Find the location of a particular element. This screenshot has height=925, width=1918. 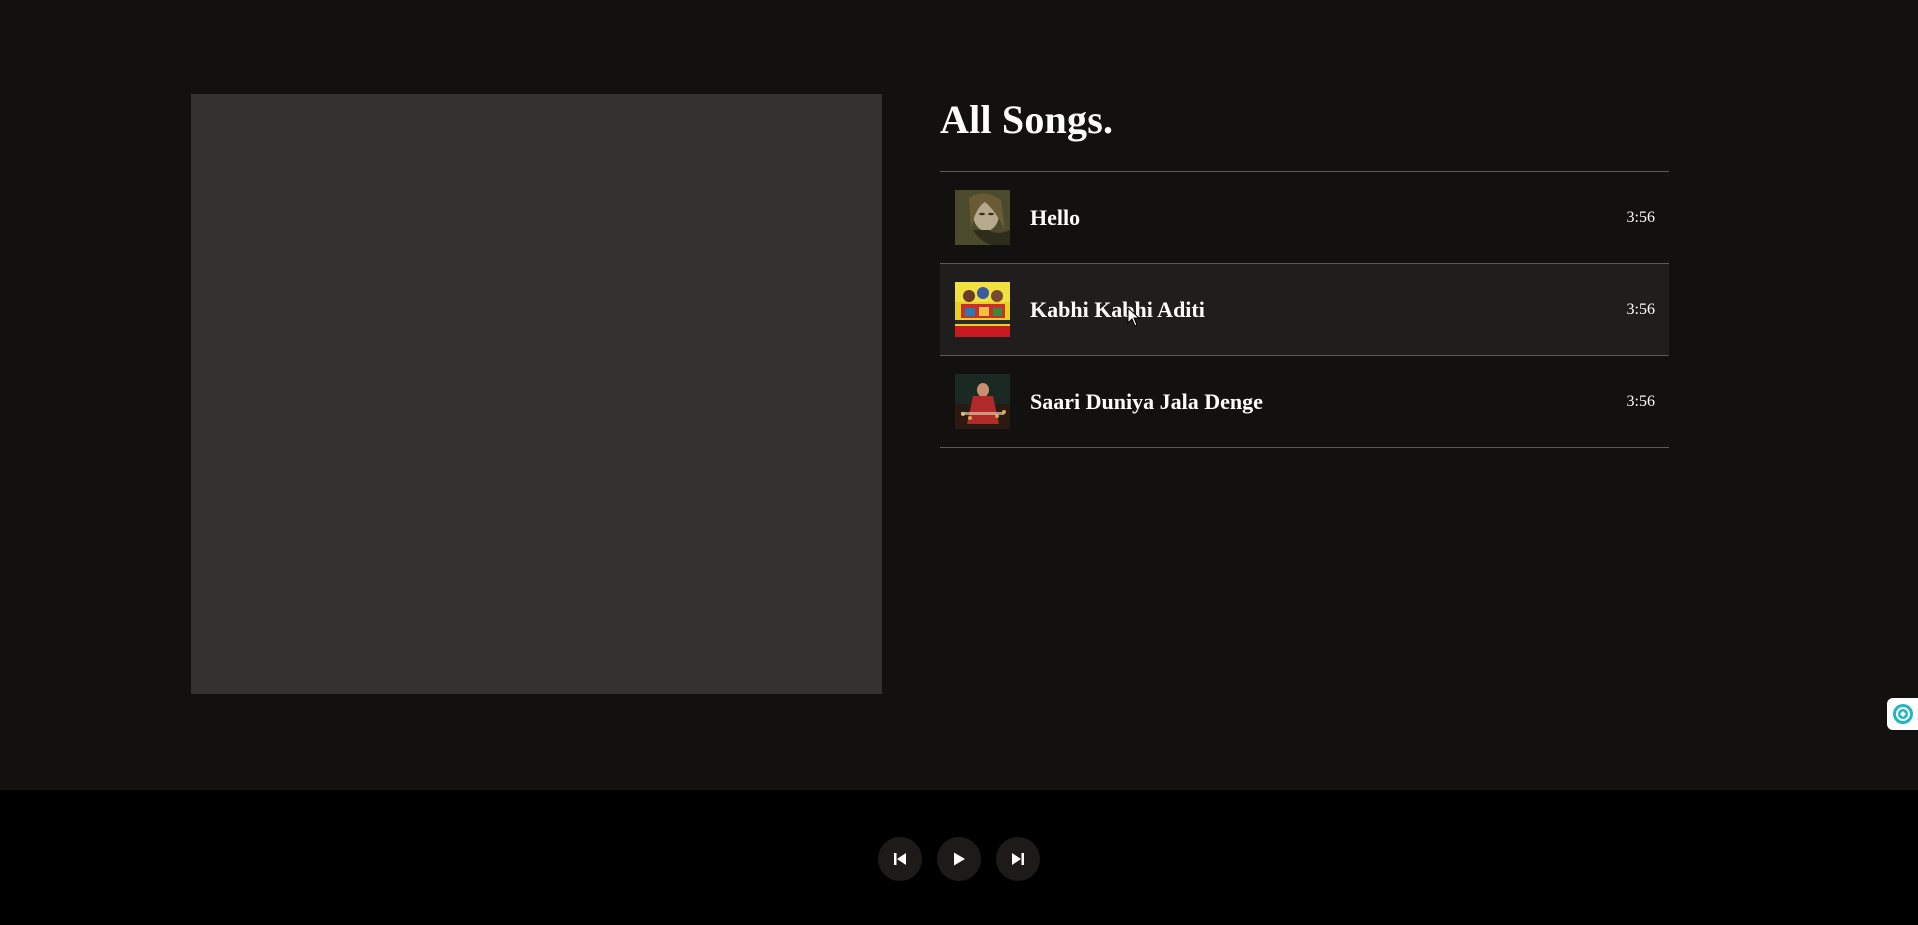

song-title: Hello is located at coordinates (1055, 217).